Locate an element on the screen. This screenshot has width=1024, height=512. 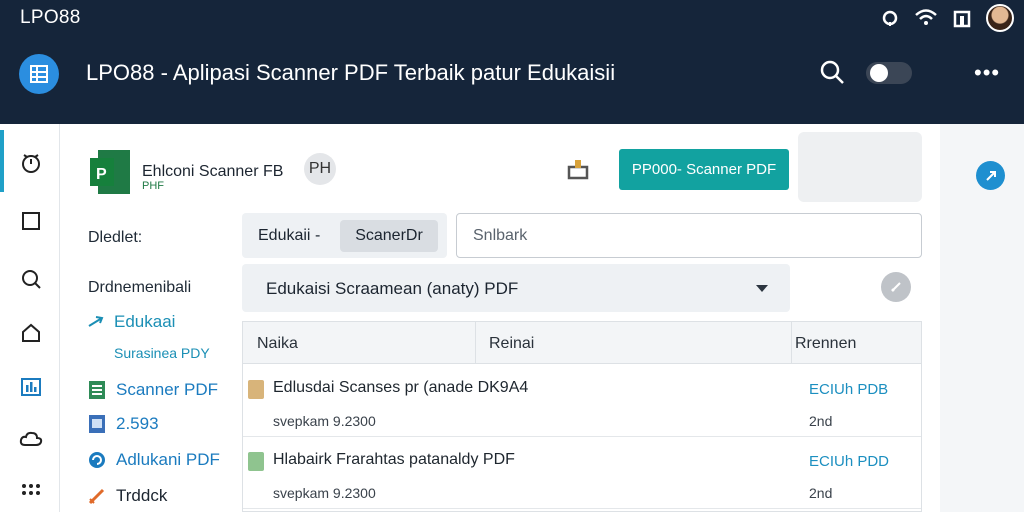
arrow-icon is located at coordinates (96, 321).